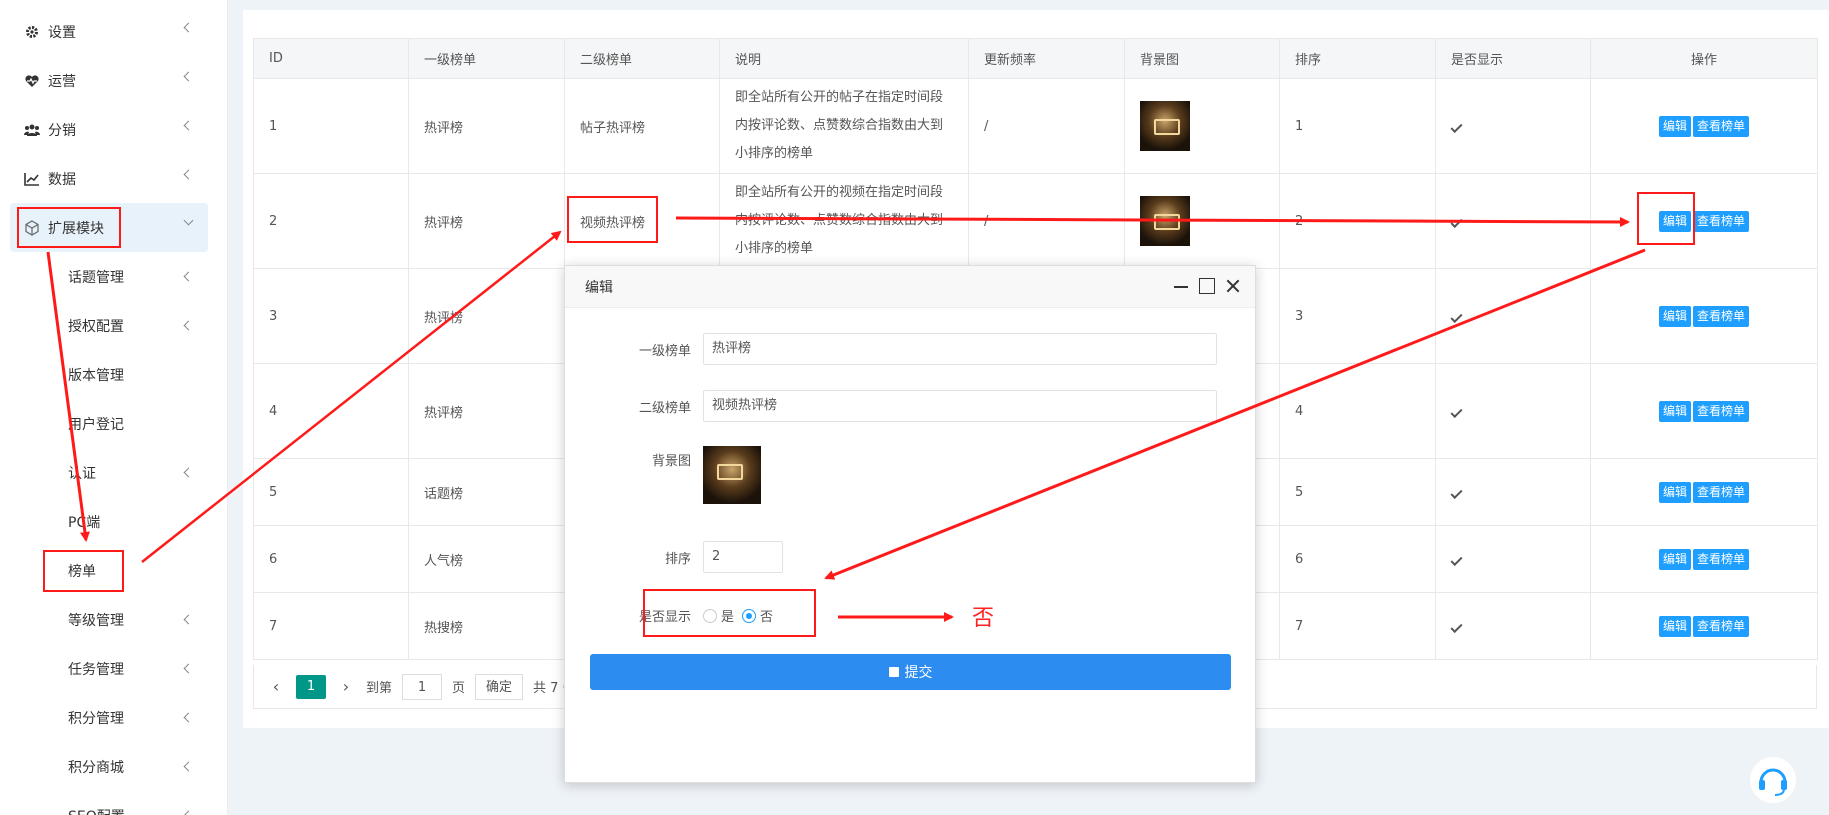  What do you see at coordinates (114, 803) in the screenshot?
I see `sidebar-subitem-seo: SEO配置` at bounding box center [114, 803].